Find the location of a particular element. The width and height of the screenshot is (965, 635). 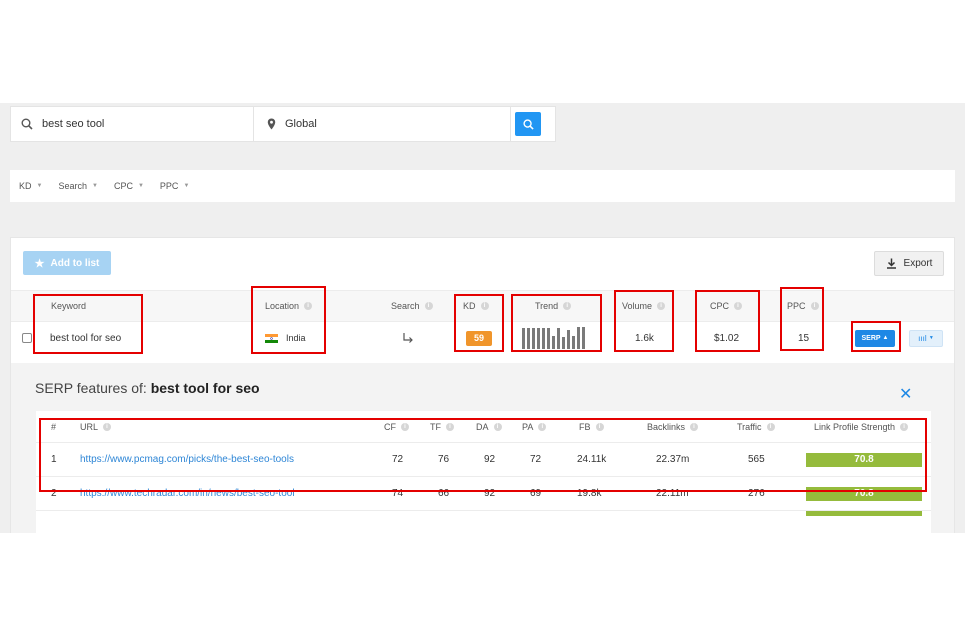

column-header-cf: CF i is located at coordinates (396, 426).